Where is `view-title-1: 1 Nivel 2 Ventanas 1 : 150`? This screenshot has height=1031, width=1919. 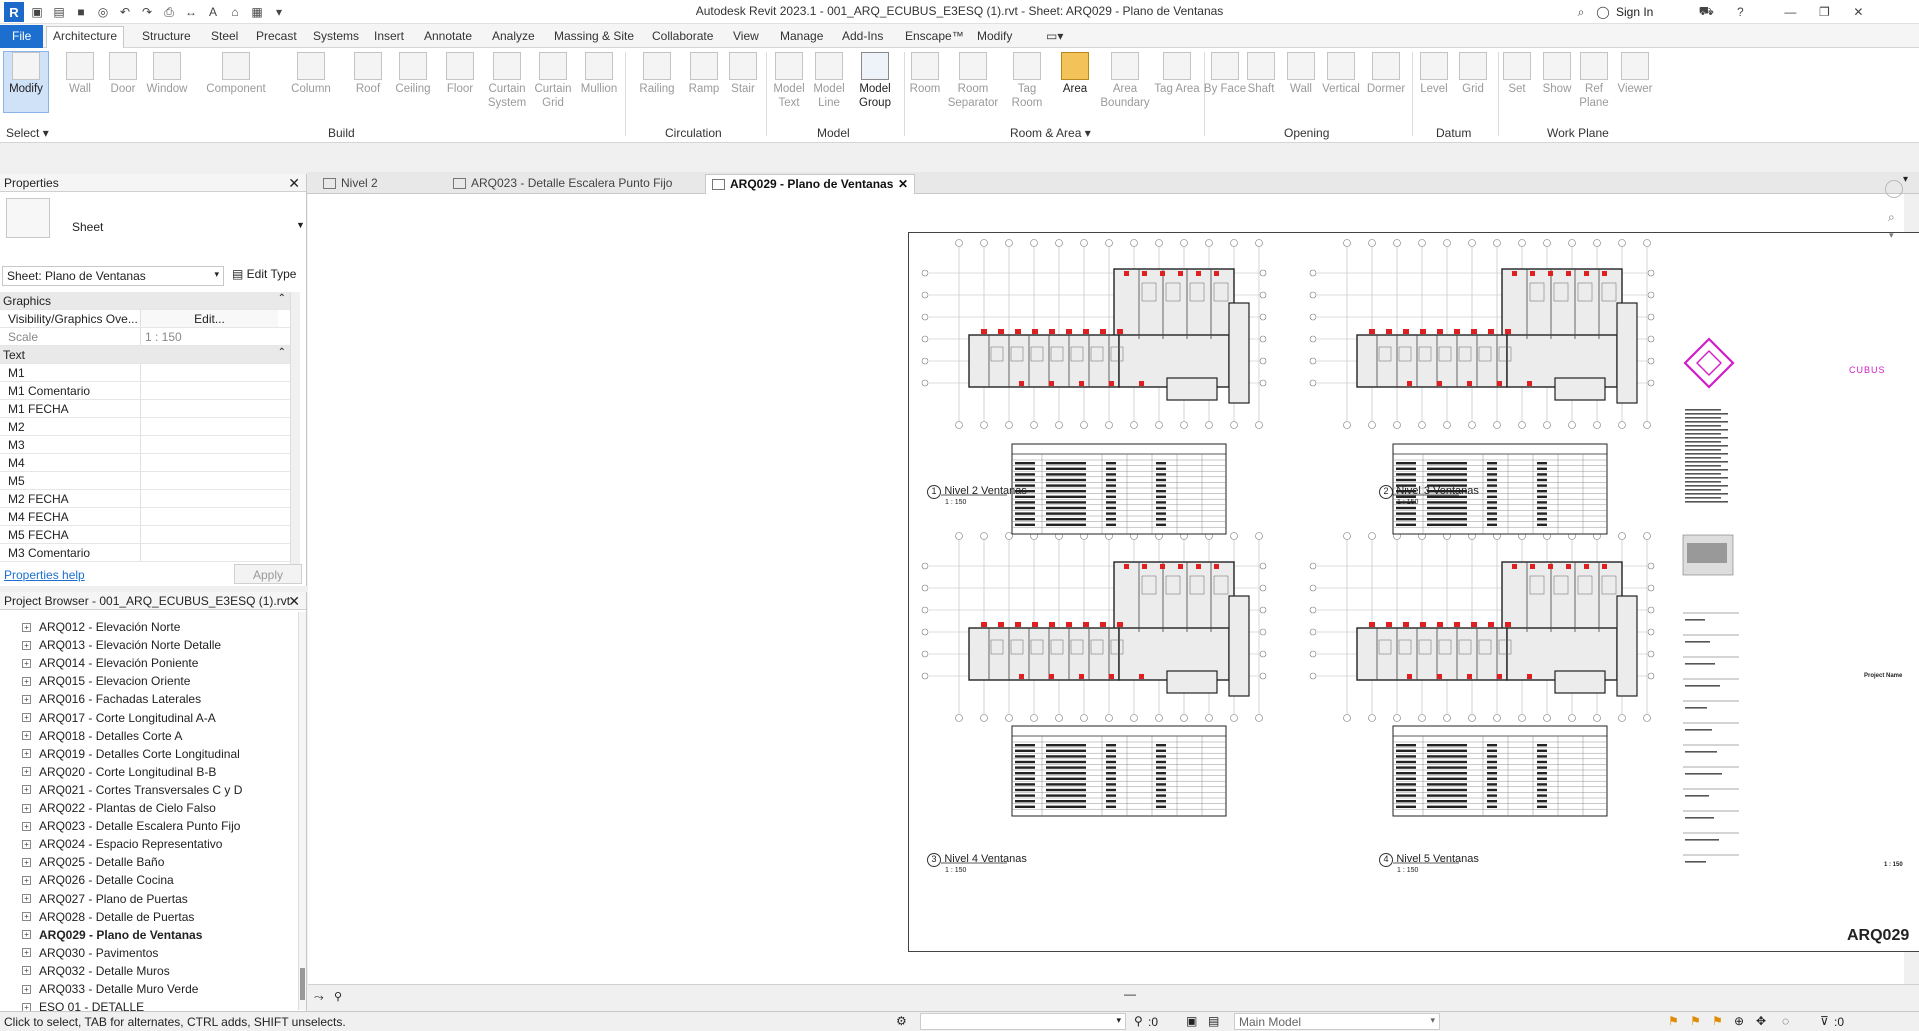
view-title-1: 1 Nivel 2 Ventanas 1 : 150 is located at coordinates (977, 494).